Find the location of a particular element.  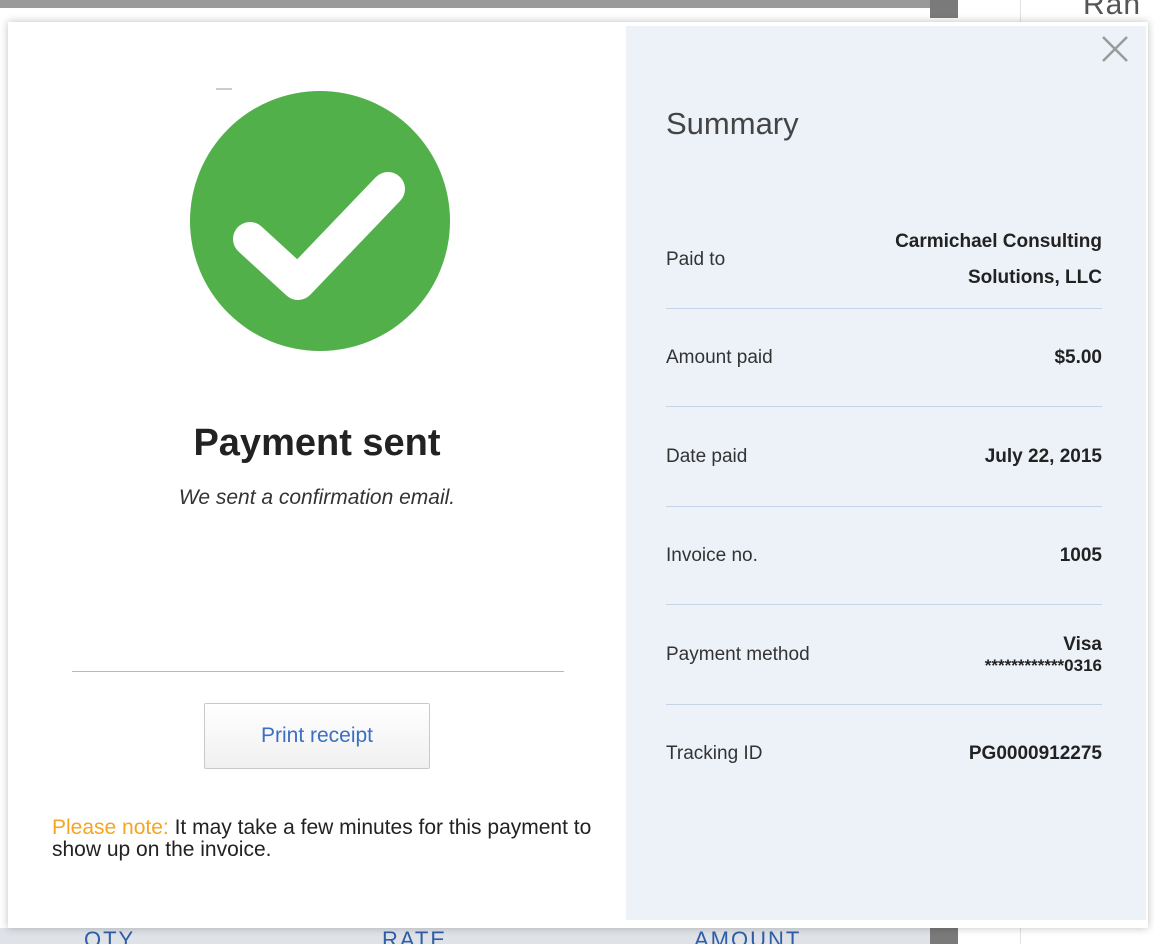

background-column-rate: RATE is located at coordinates (415, 935).